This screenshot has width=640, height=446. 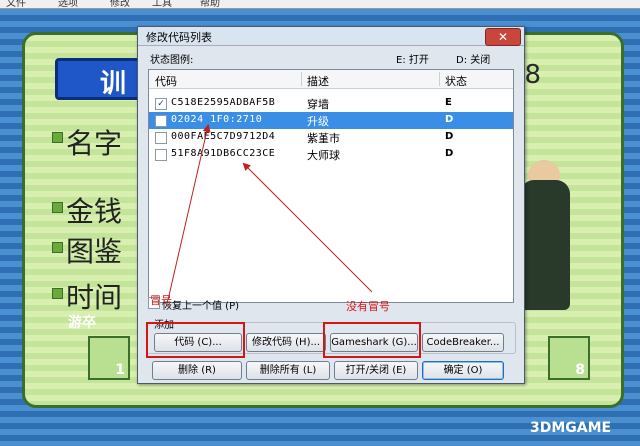 I want to click on badge-box-right: 8, so click(x=569, y=358).